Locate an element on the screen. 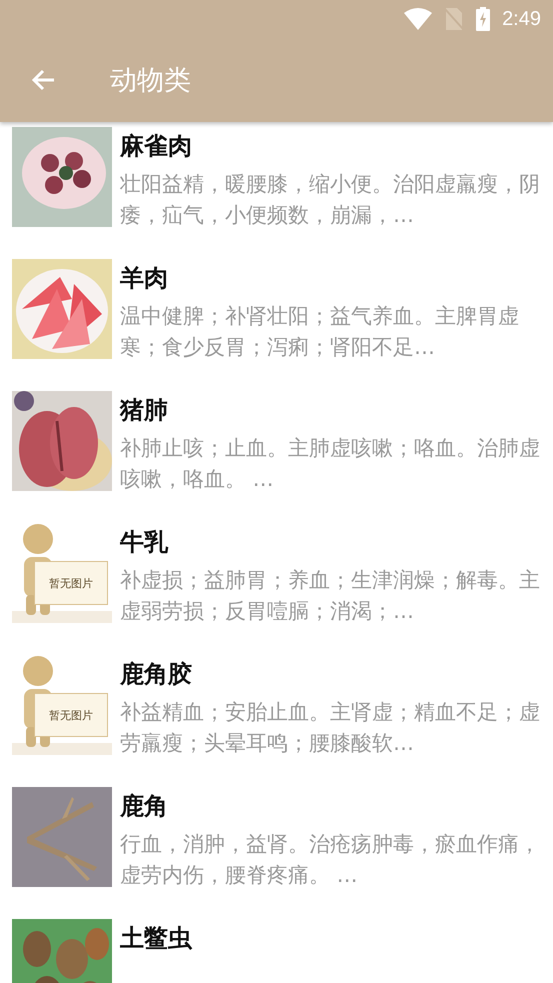  item-name: 鹿角胶 is located at coordinates (156, 674).